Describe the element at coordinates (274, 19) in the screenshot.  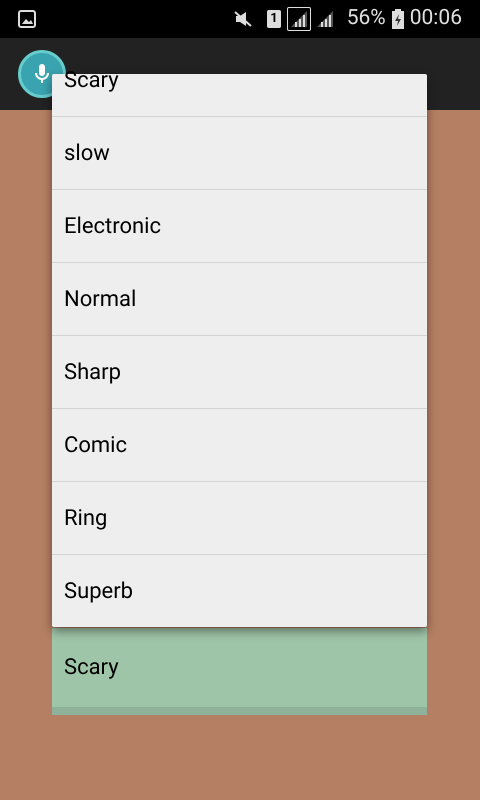
I see `sim-badge: 1` at that location.